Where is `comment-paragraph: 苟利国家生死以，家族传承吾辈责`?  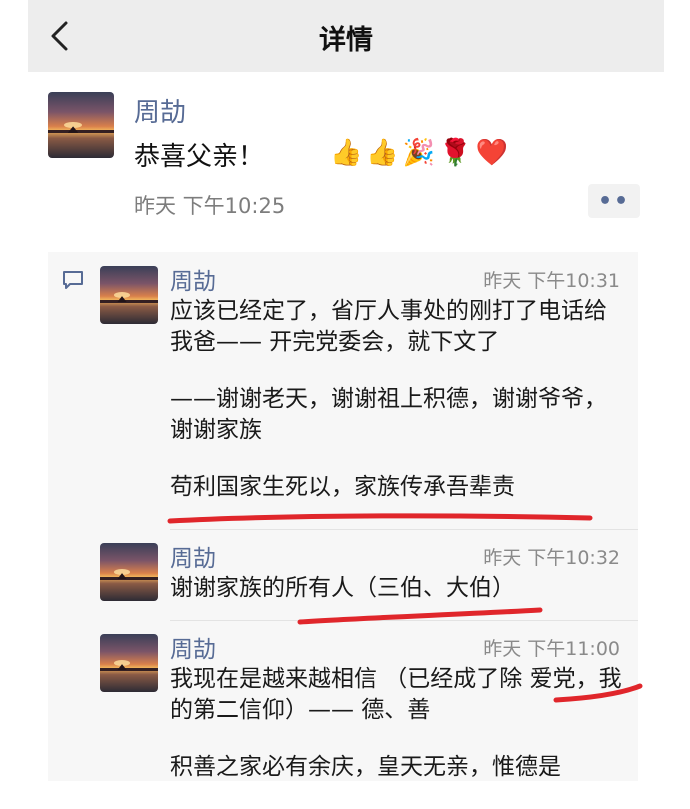
comment-paragraph: 苟利国家生死以，家族传承吾辈责 is located at coordinates (342, 487).